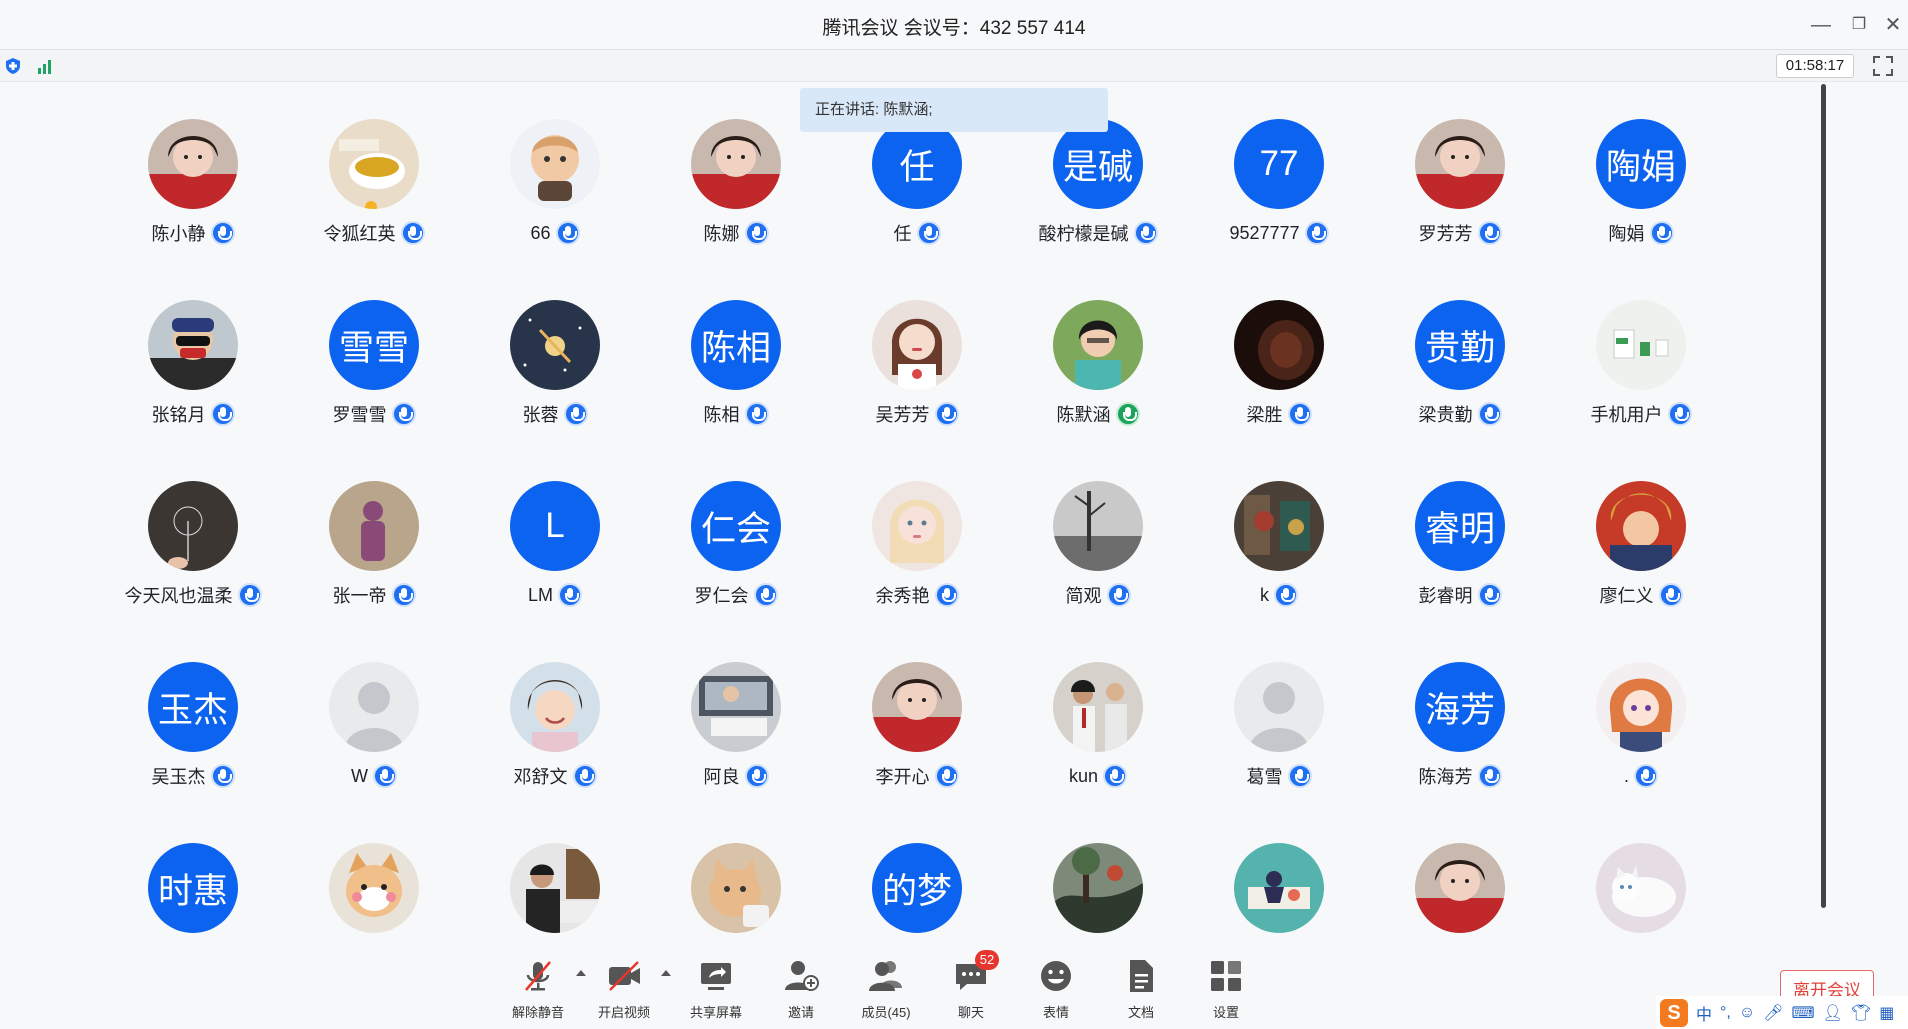 This screenshot has height=1029, width=1908. Describe the element at coordinates (178, 777) in the screenshot. I see `participant-name: 吴玉杰` at that location.